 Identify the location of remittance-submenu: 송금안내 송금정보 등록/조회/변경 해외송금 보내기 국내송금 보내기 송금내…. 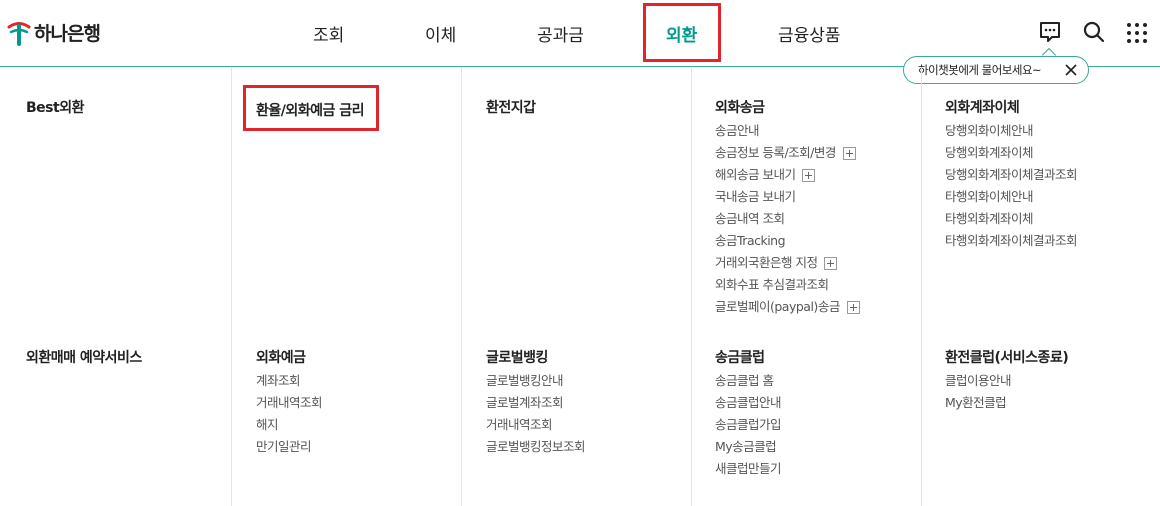
(787, 219).